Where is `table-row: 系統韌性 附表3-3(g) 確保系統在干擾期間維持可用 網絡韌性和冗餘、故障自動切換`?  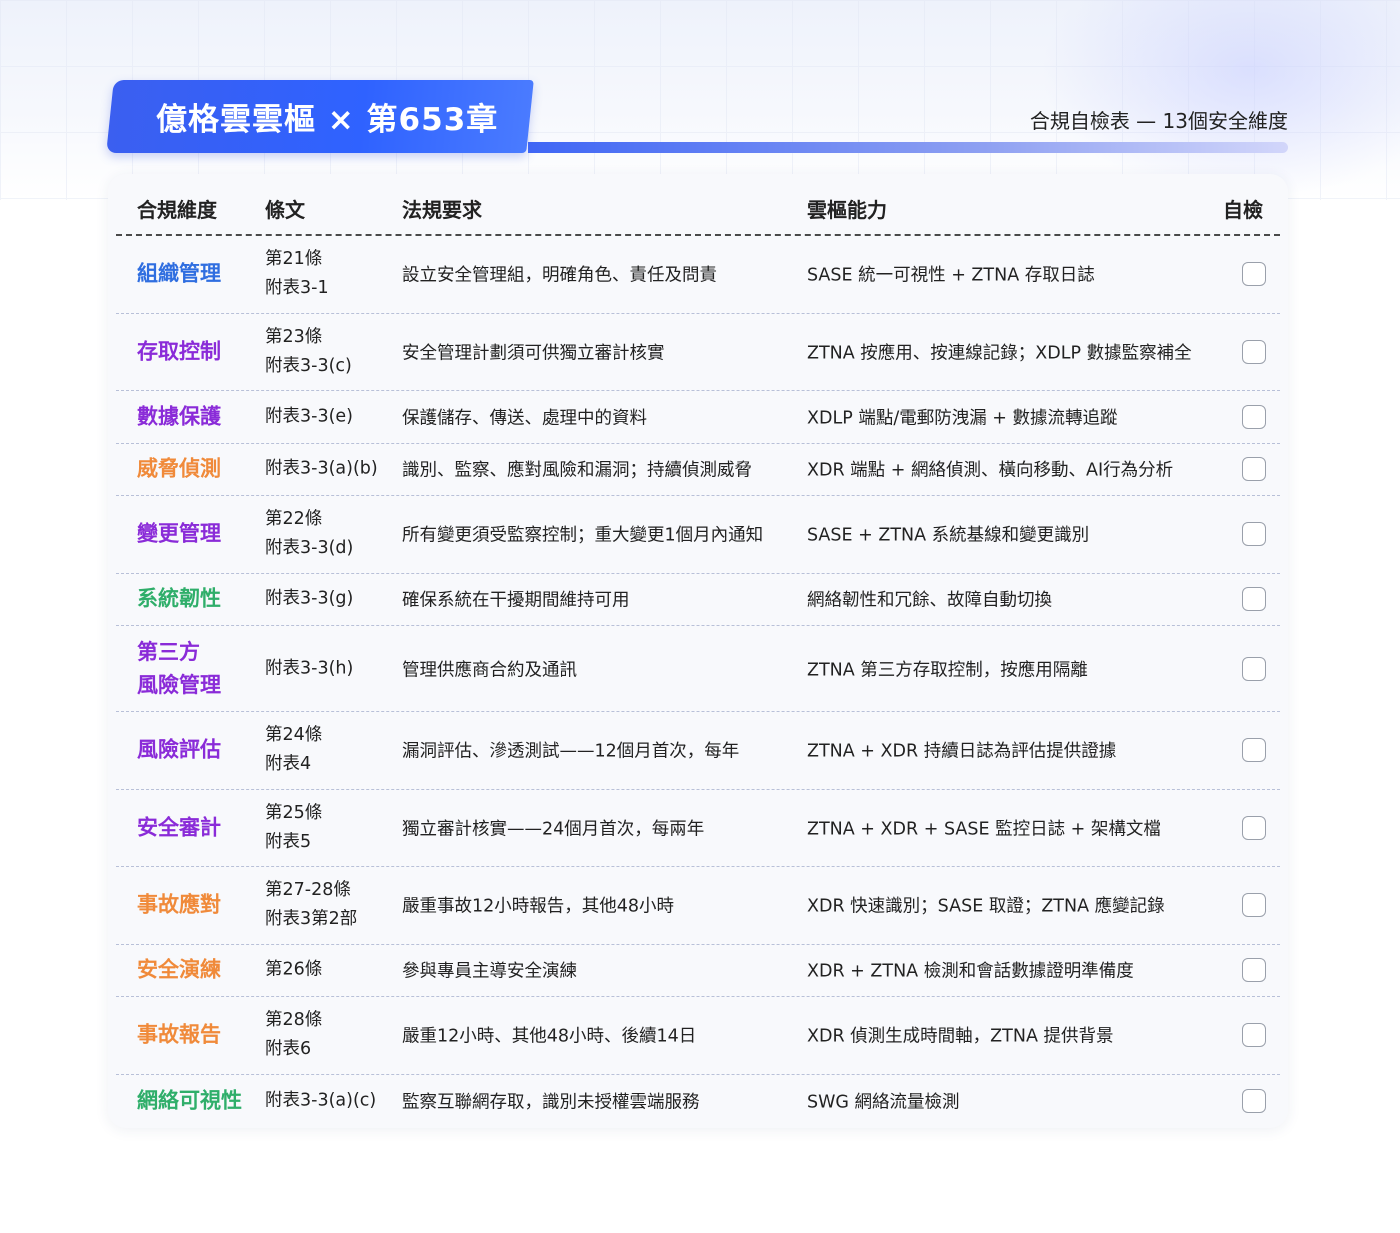 table-row: 系統韌性 附表3-3(g) 確保系統在干擾期間維持可用 網絡韌性和冗餘、故障自動切換 is located at coordinates (698, 600).